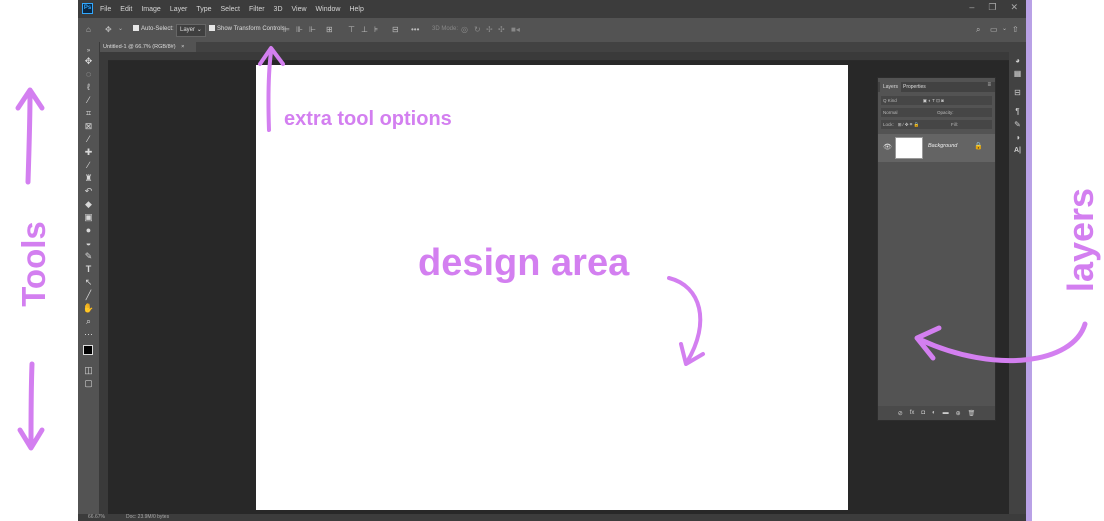 This screenshot has width=1104, height=521. What do you see at coordinates (88, 178) in the screenshot?
I see `stamp-icon: ♜` at bounding box center [88, 178].